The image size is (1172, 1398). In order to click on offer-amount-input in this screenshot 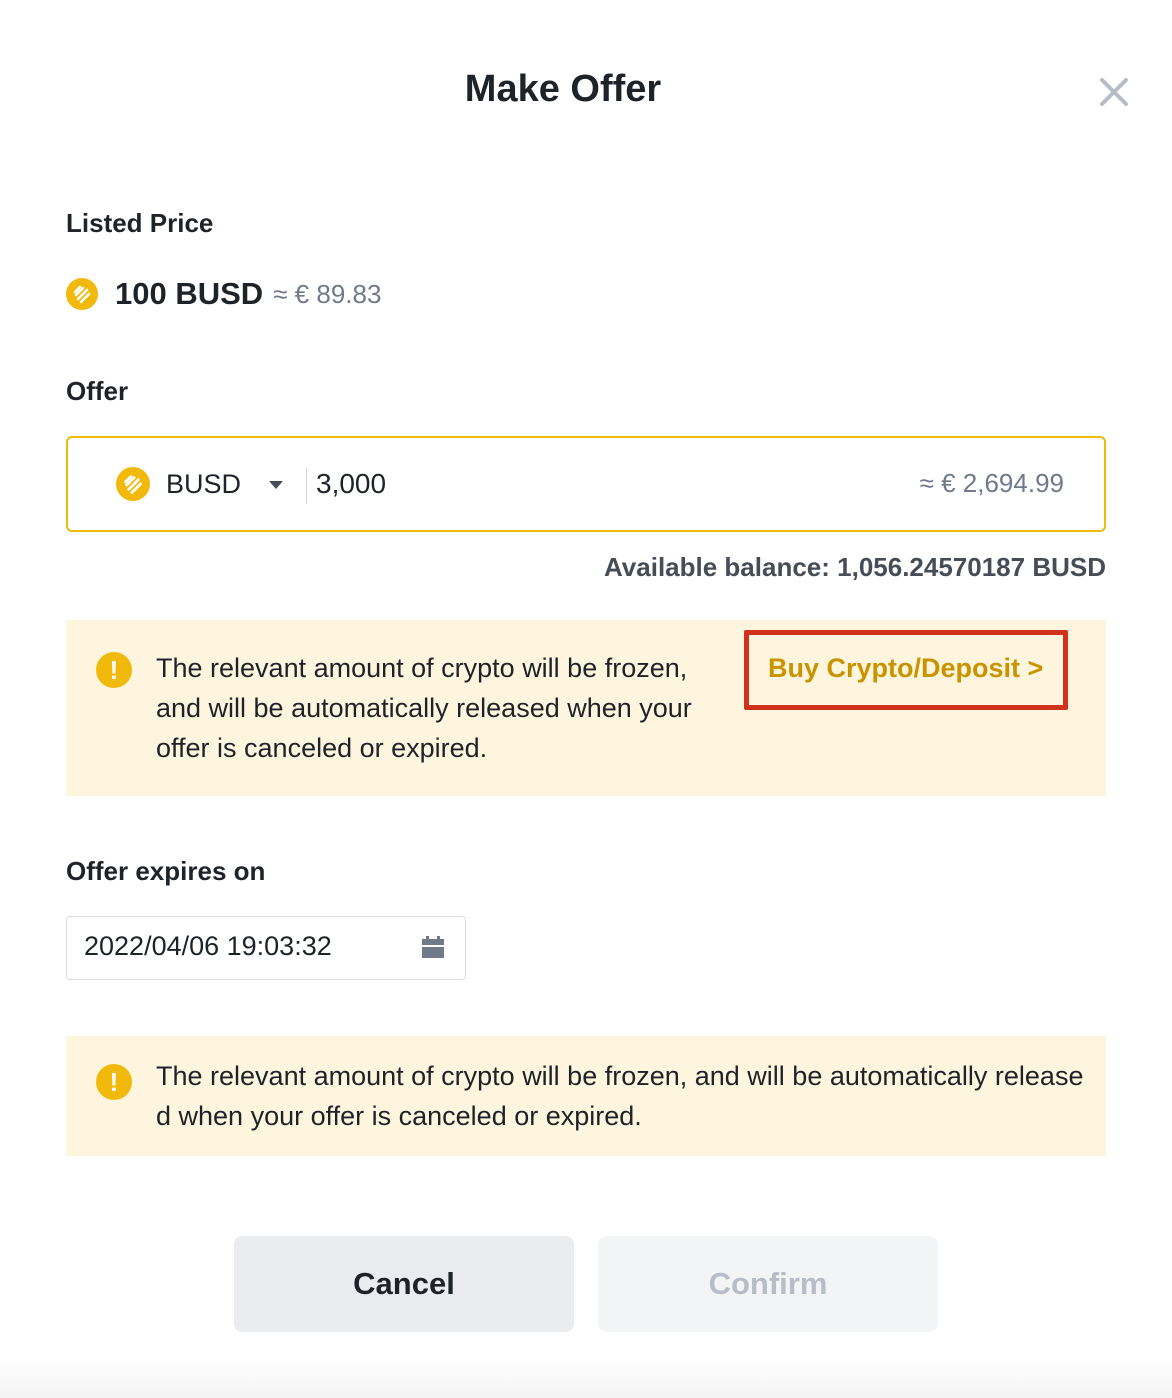, I will do `click(596, 484)`.